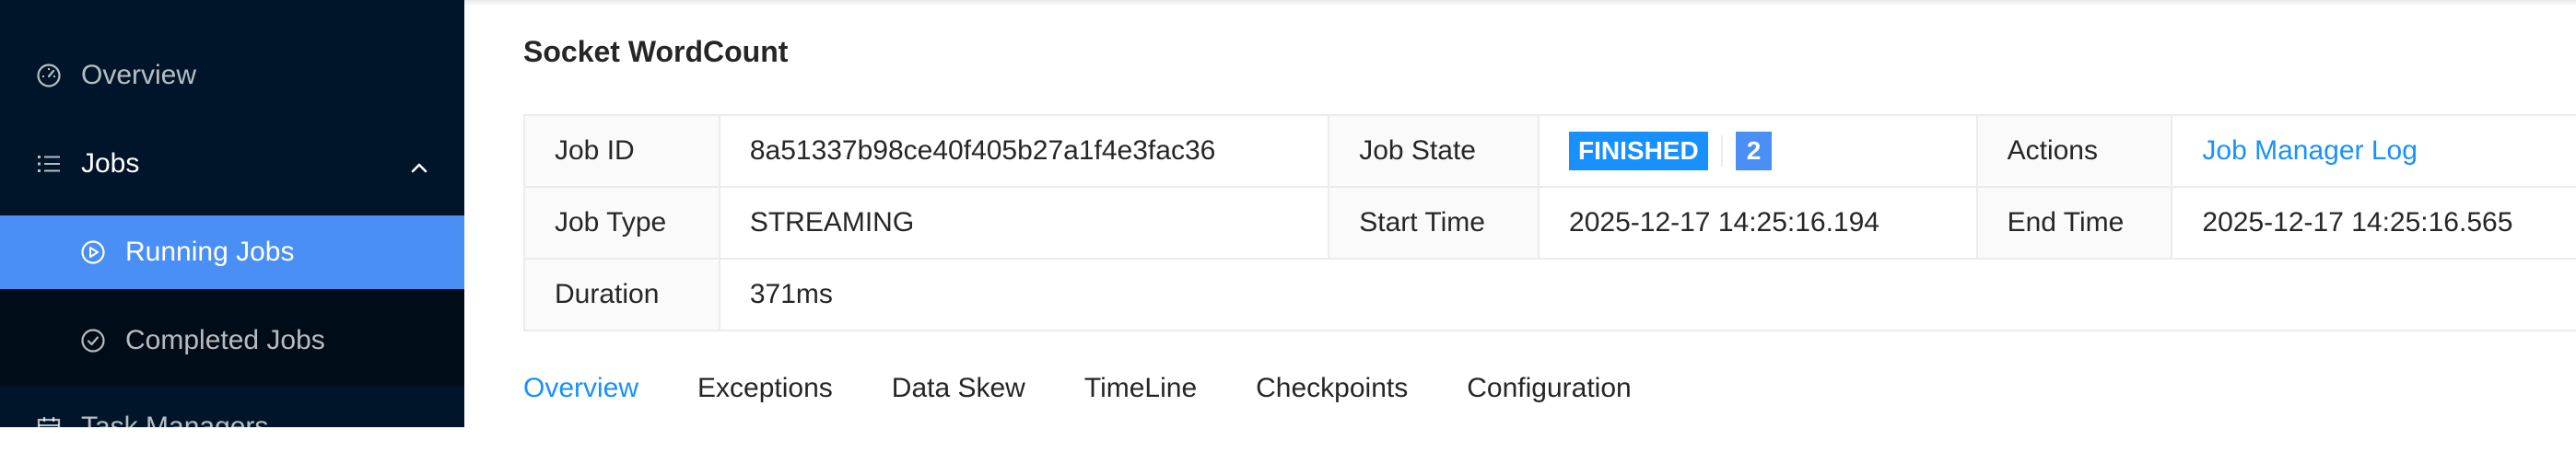 This screenshot has height=464, width=2576. I want to click on tab-overview: Overview, so click(580, 388).